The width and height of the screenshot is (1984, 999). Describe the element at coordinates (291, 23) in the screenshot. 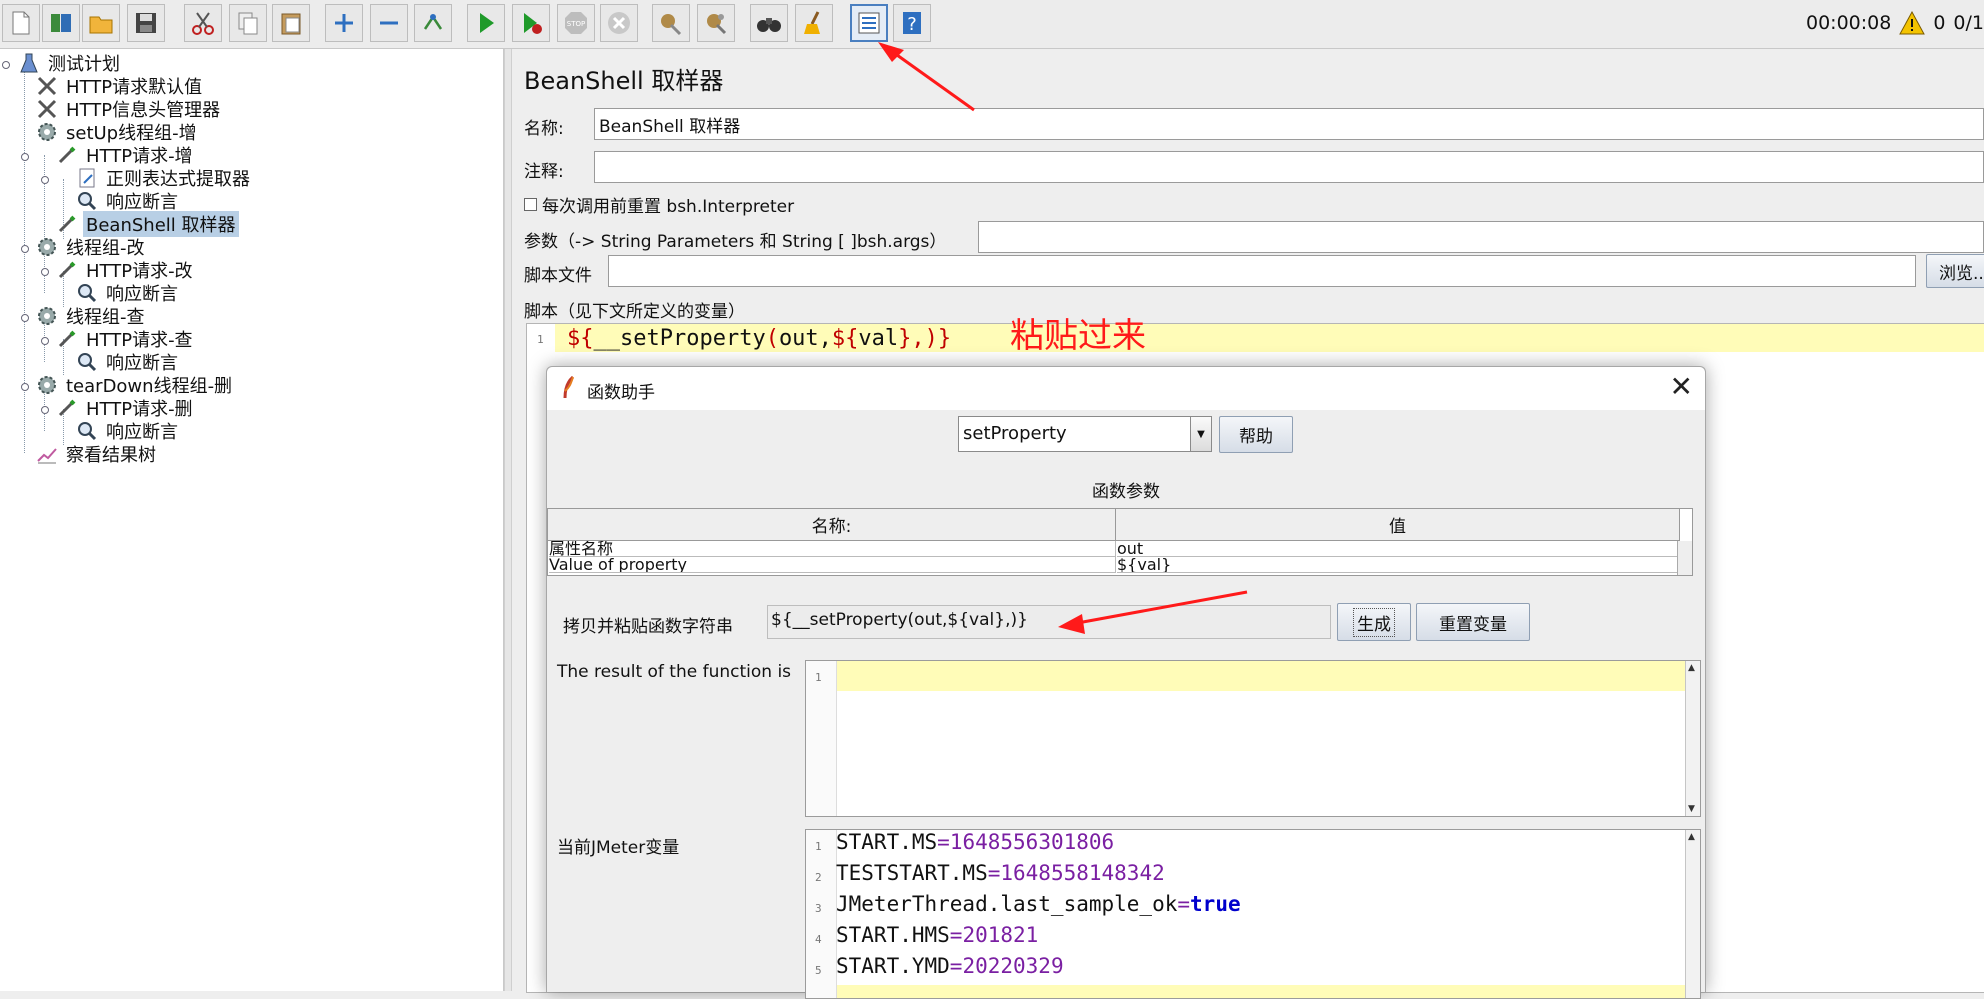

I see `paste-icon` at that location.